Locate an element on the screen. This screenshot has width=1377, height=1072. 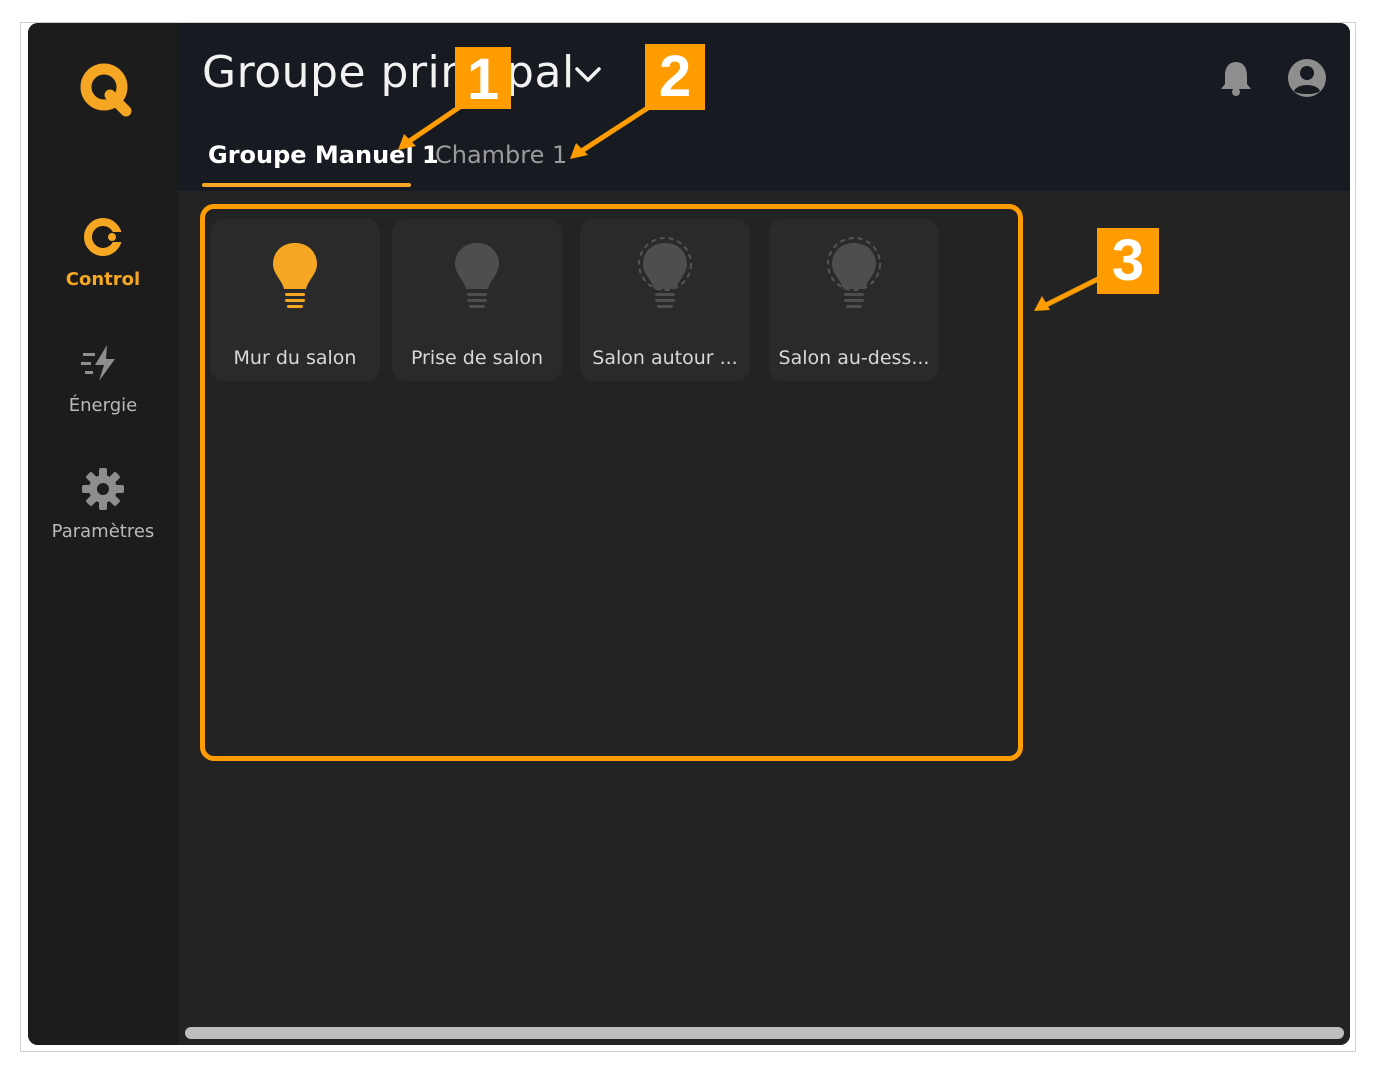
callout-label-2: 2 is located at coordinates (675, 77).